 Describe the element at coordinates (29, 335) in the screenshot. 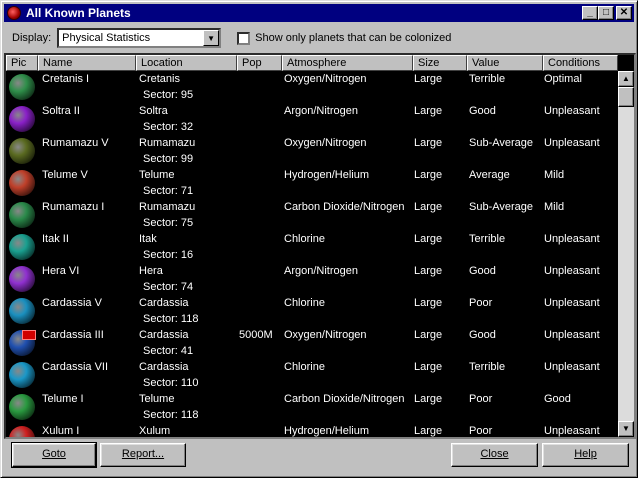

I see `colony-flag-icon` at that location.